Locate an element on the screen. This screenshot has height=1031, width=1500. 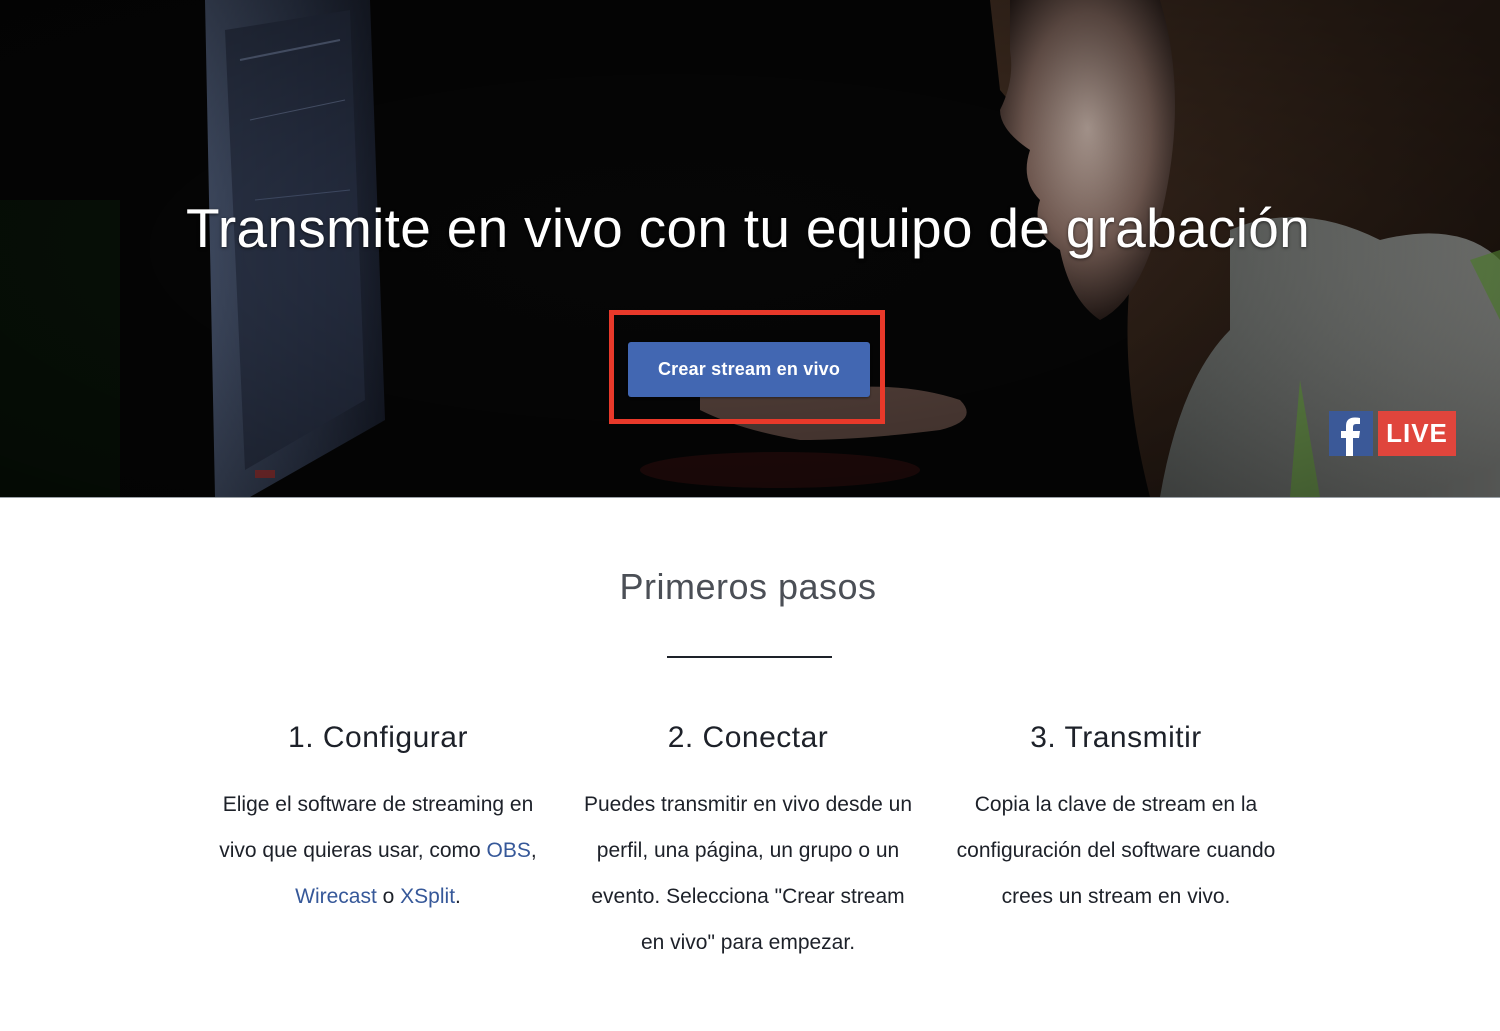
facebook-live-badge: LIVE is located at coordinates (1392, 433).